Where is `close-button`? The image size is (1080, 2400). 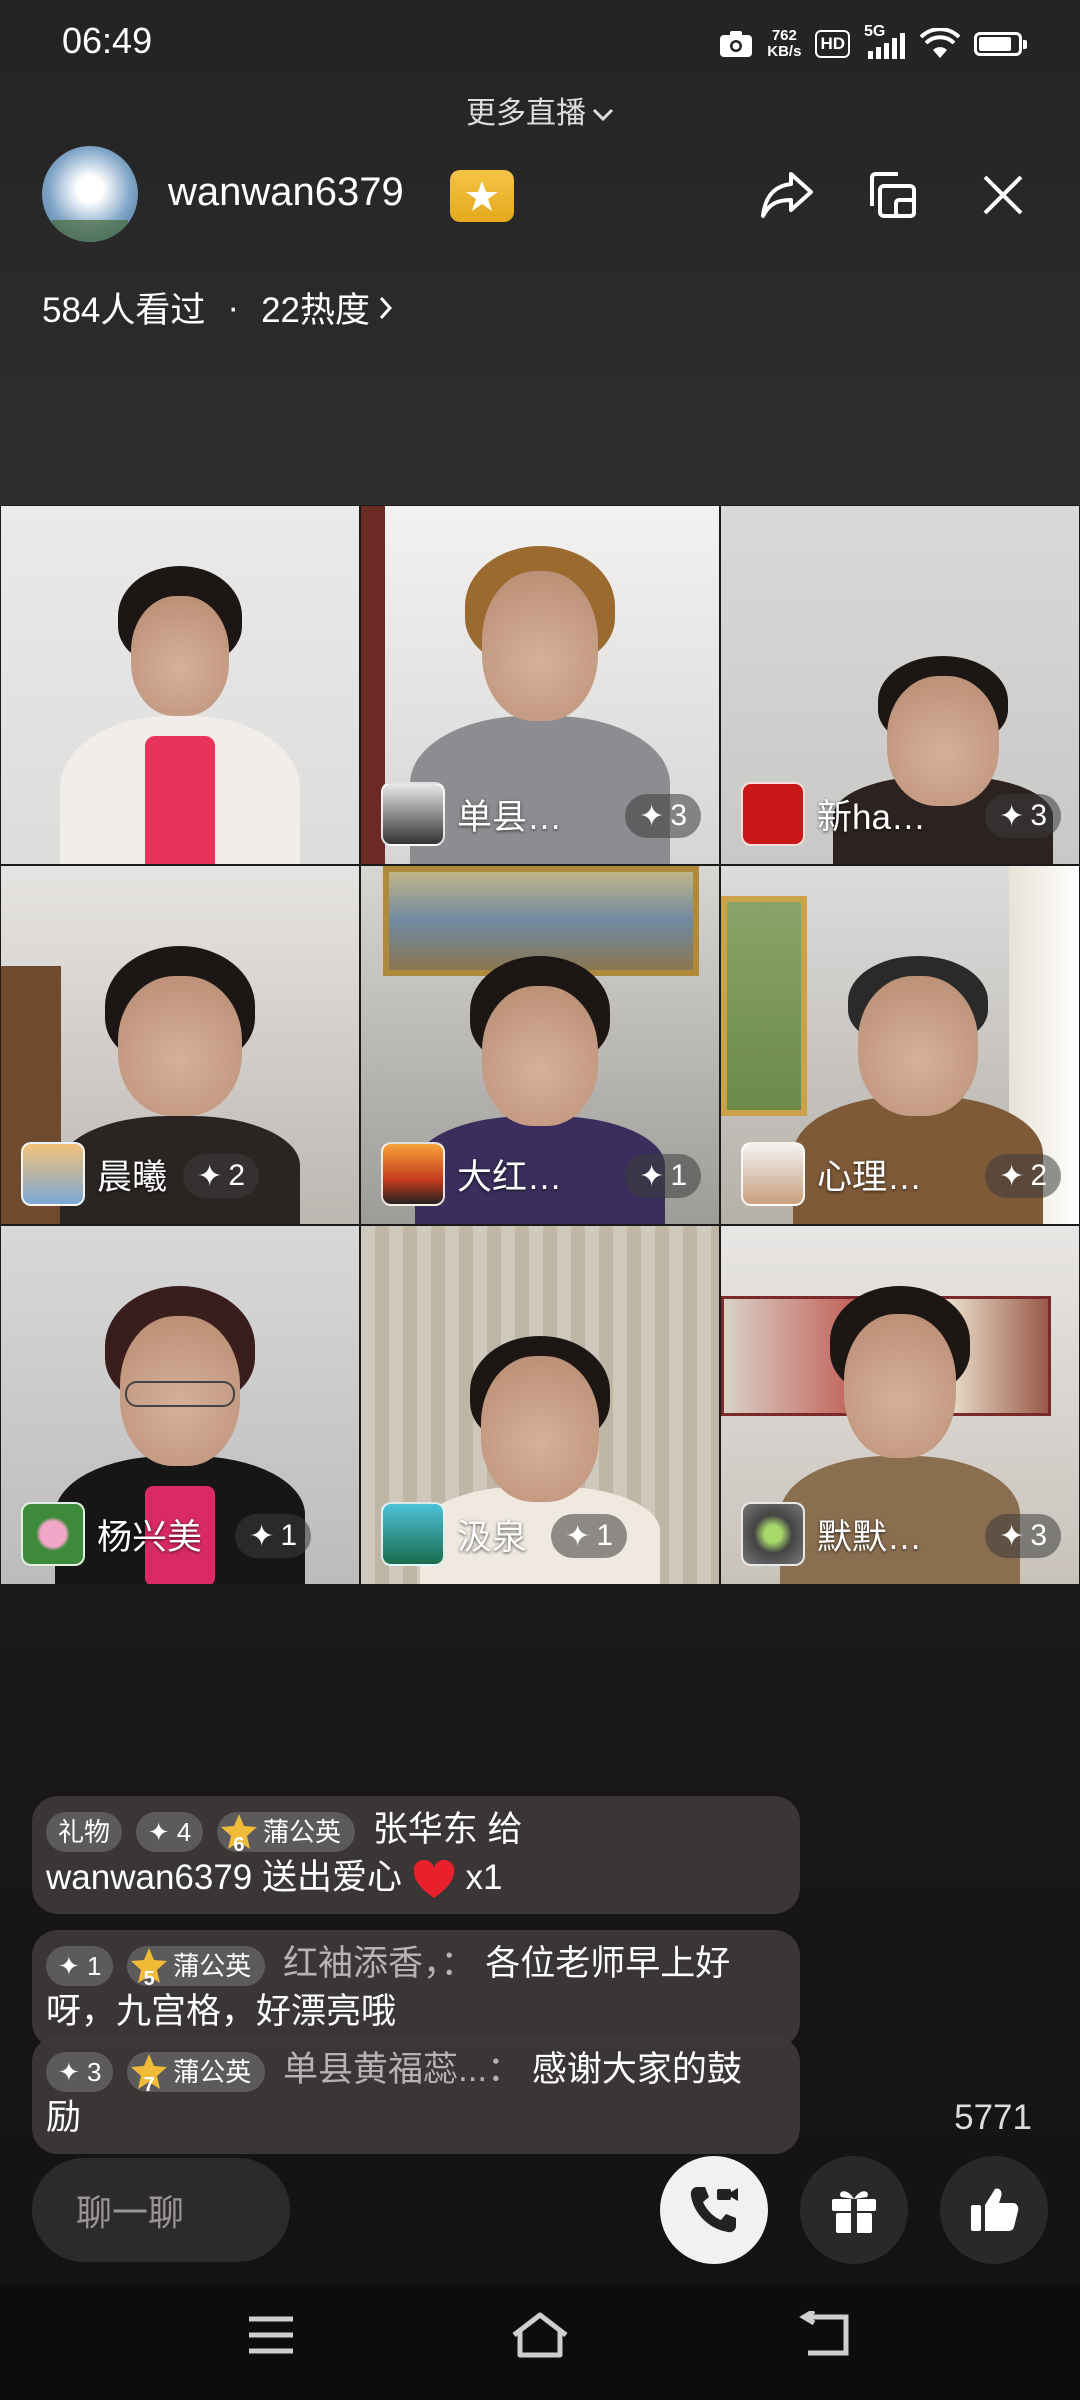
close-button is located at coordinates (1003, 195).